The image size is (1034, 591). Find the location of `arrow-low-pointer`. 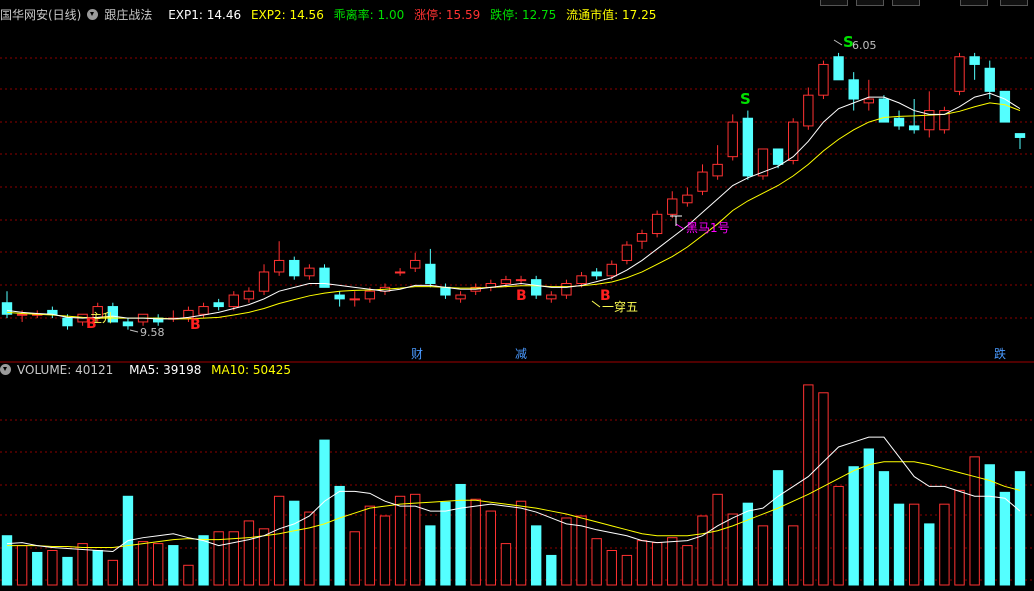

arrow-low-pointer is located at coordinates (134, 331).